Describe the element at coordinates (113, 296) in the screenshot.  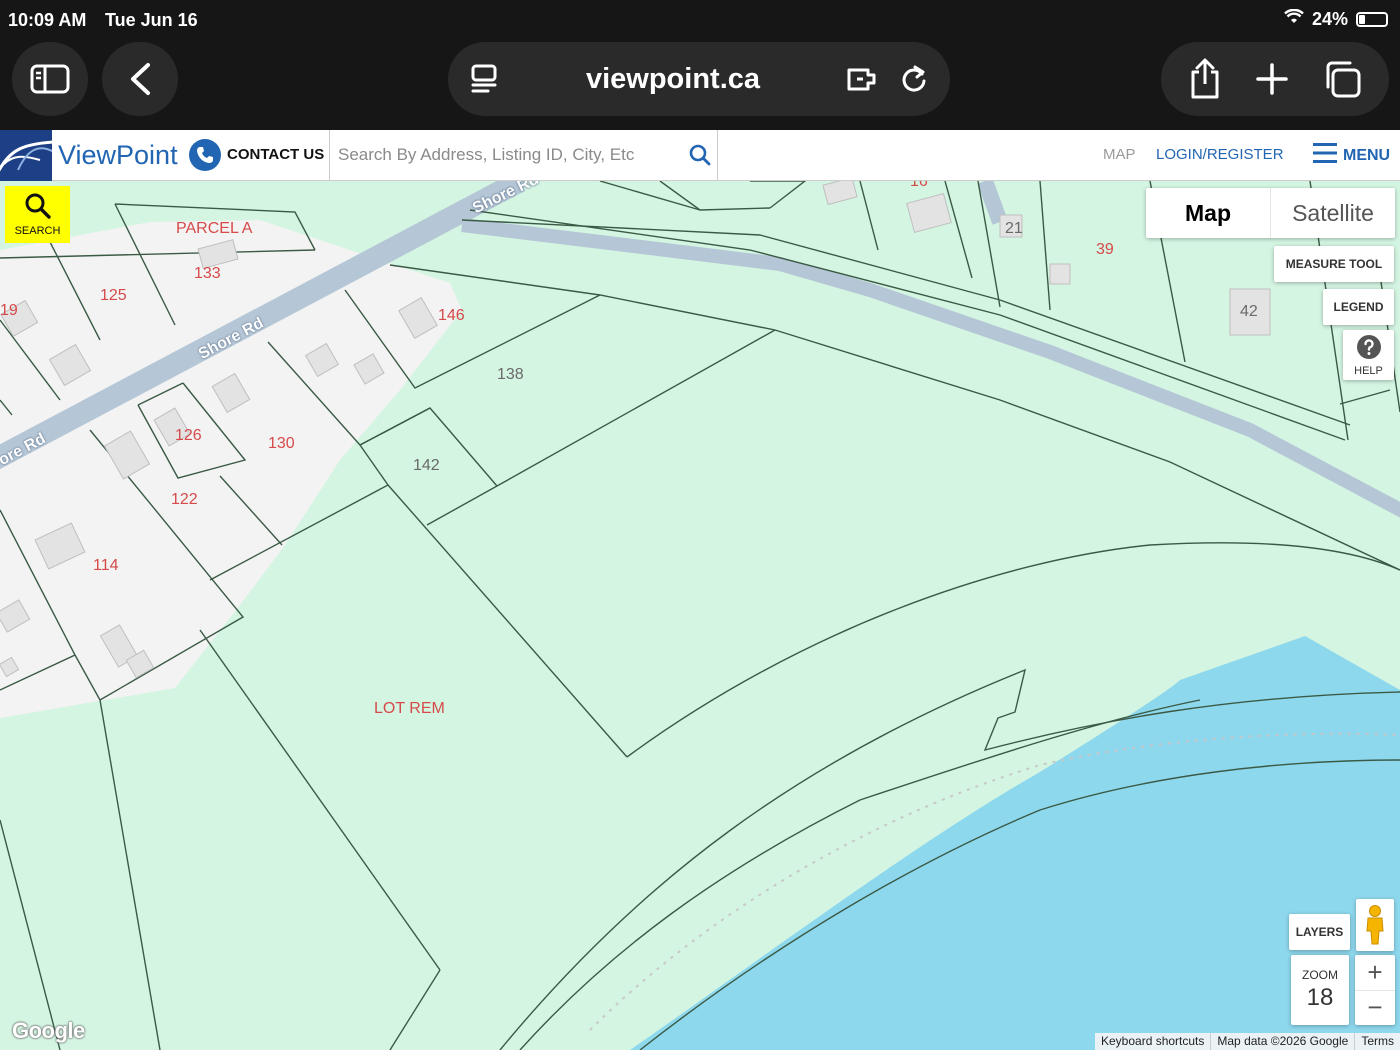
I see `lot-label: 125` at that location.